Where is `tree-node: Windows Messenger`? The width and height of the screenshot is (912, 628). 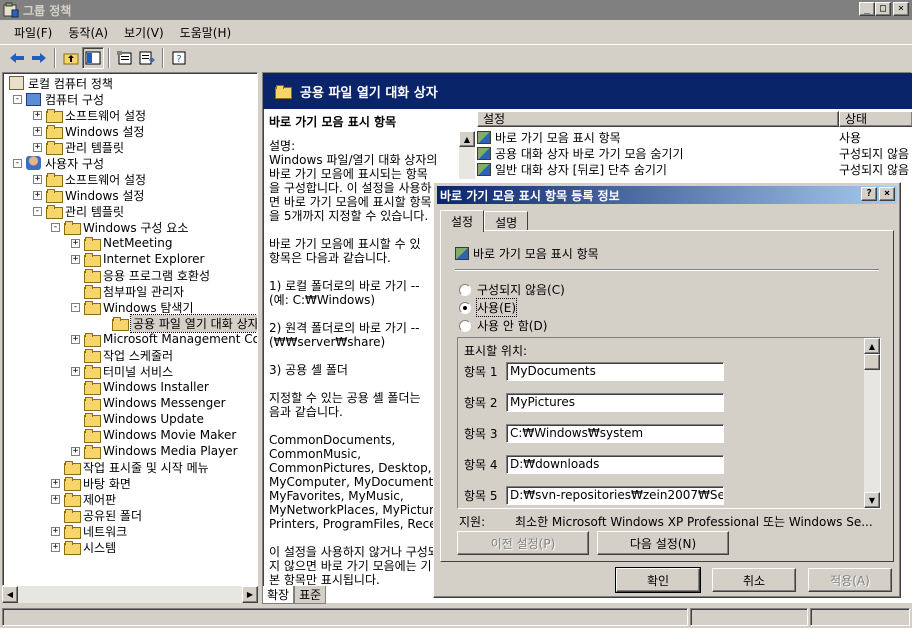 tree-node: Windows Messenger is located at coordinates (148, 403).